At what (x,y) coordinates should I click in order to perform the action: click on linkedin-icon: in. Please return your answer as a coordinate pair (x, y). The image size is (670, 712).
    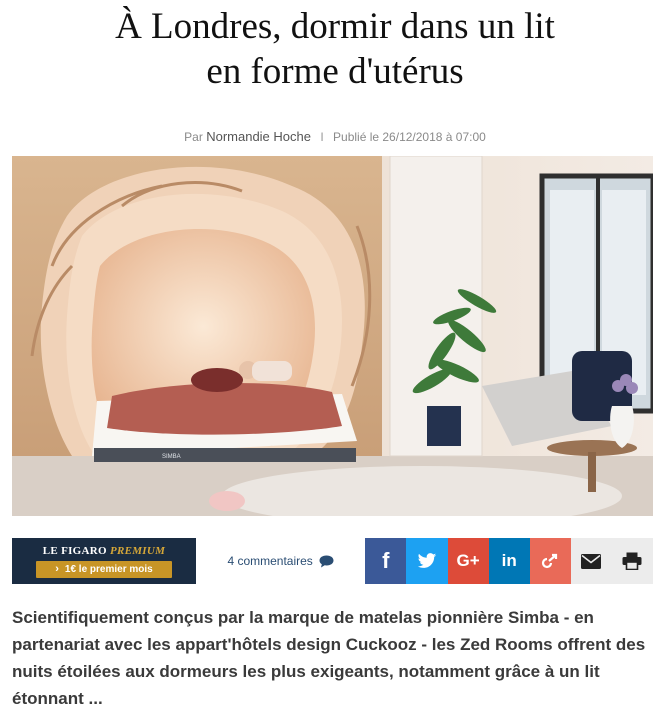
    Looking at the image, I should click on (509, 560).